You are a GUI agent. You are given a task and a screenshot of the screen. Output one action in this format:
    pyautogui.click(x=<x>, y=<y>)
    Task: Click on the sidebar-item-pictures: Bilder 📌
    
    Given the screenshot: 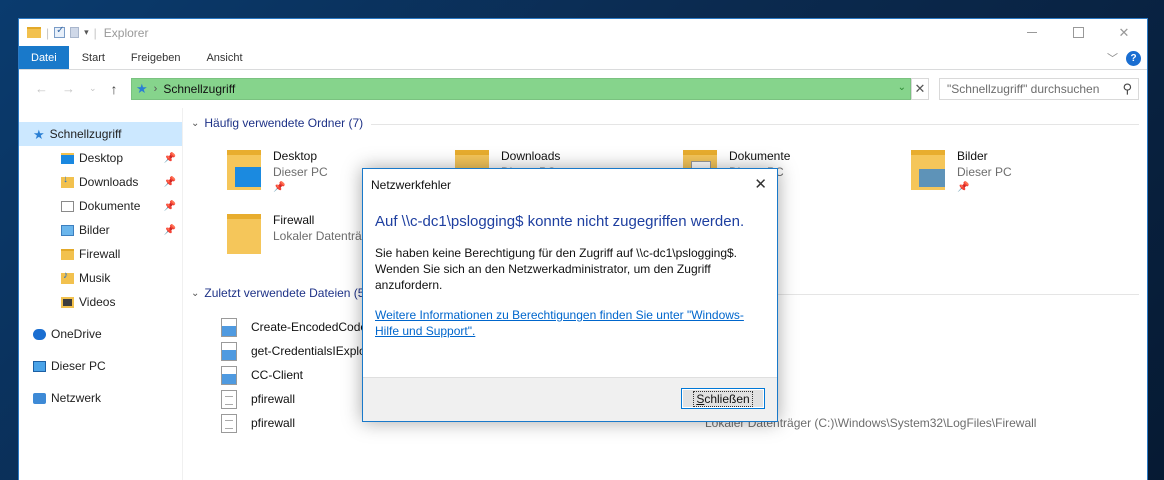 What is the action you would take?
    pyautogui.click(x=100, y=230)
    